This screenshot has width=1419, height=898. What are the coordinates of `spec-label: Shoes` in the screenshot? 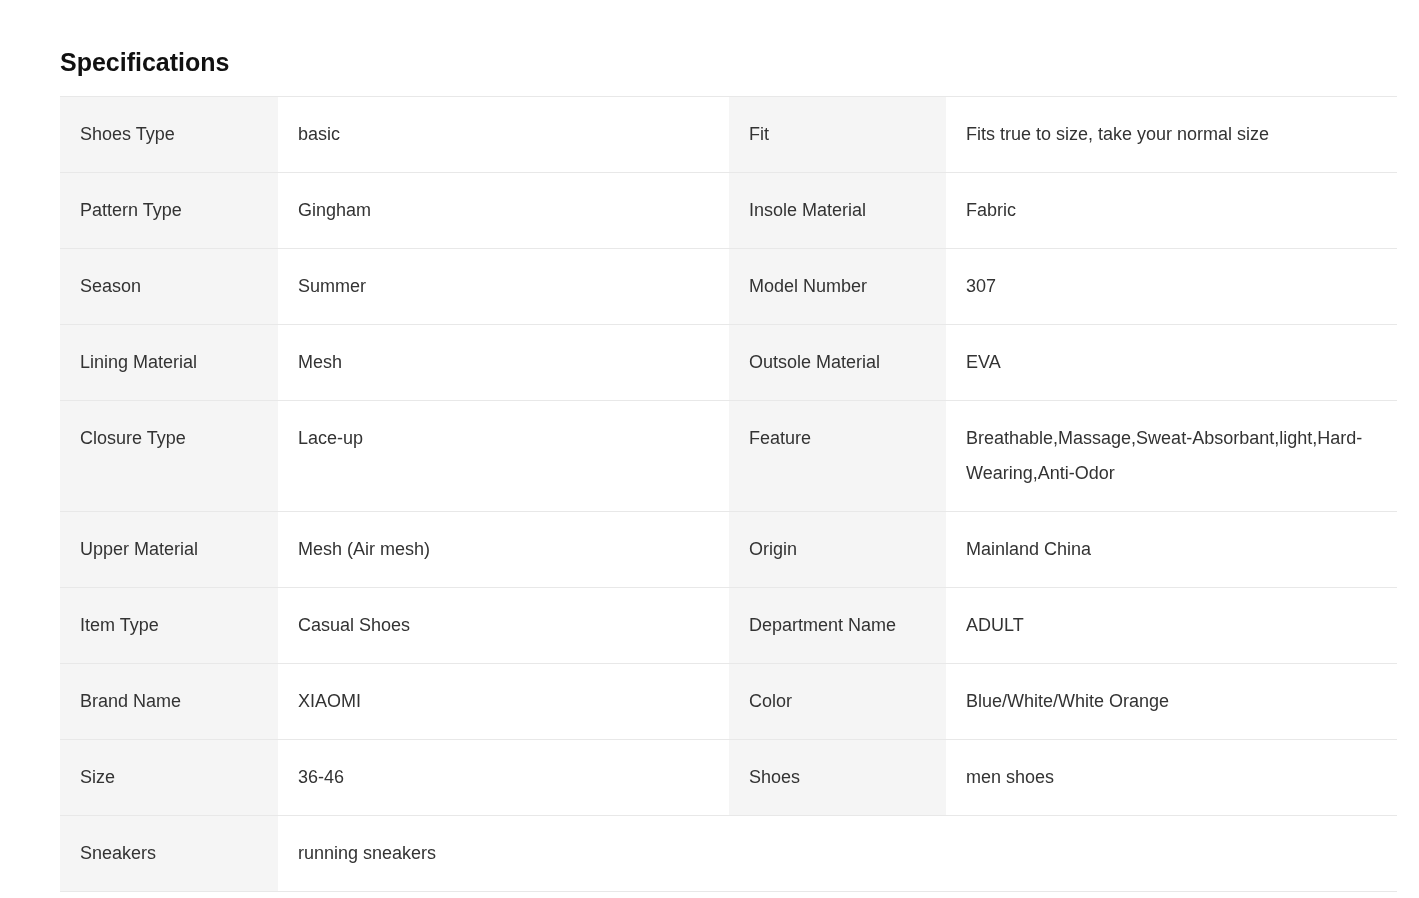 It's located at (837, 778).